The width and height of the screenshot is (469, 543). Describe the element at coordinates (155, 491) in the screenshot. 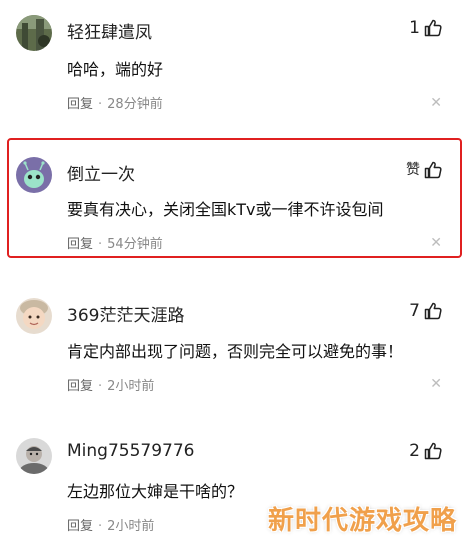

I see `comment-text: 左边那位大婶是干啥的？` at that location.